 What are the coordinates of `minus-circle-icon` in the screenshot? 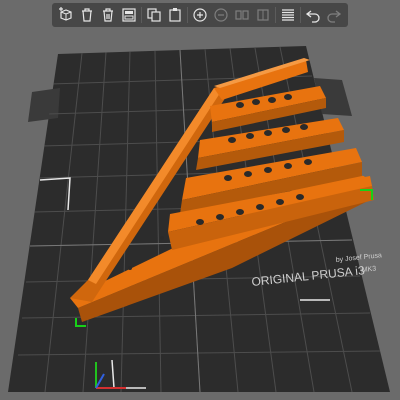 It's located at (221, 15).